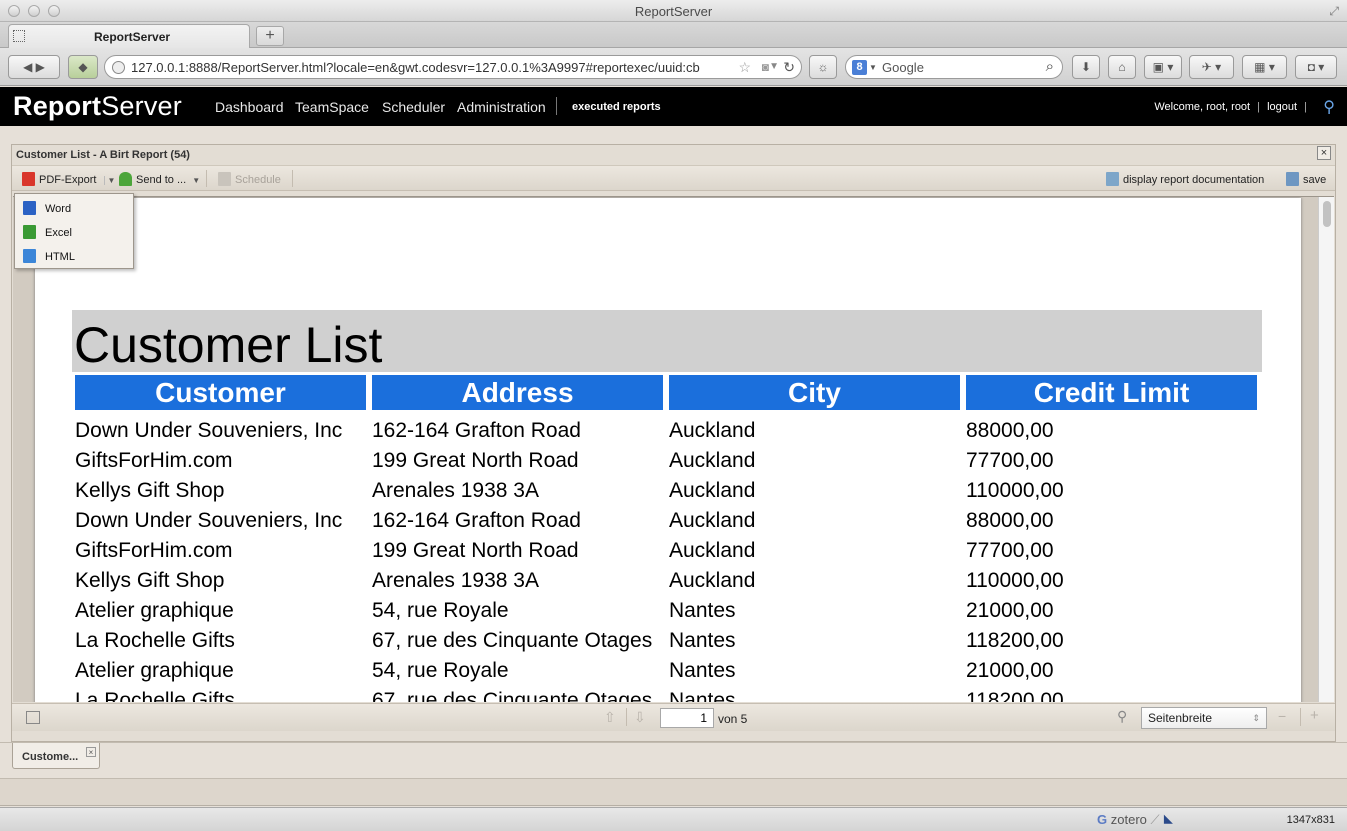 Image resolution: width=1347 pixels, height=831 pixels. What do you see at coordinates (154, 550) in the screenshot?
I see `cell-customer: GiftsForHim.com` at bounding box center [154, 550].